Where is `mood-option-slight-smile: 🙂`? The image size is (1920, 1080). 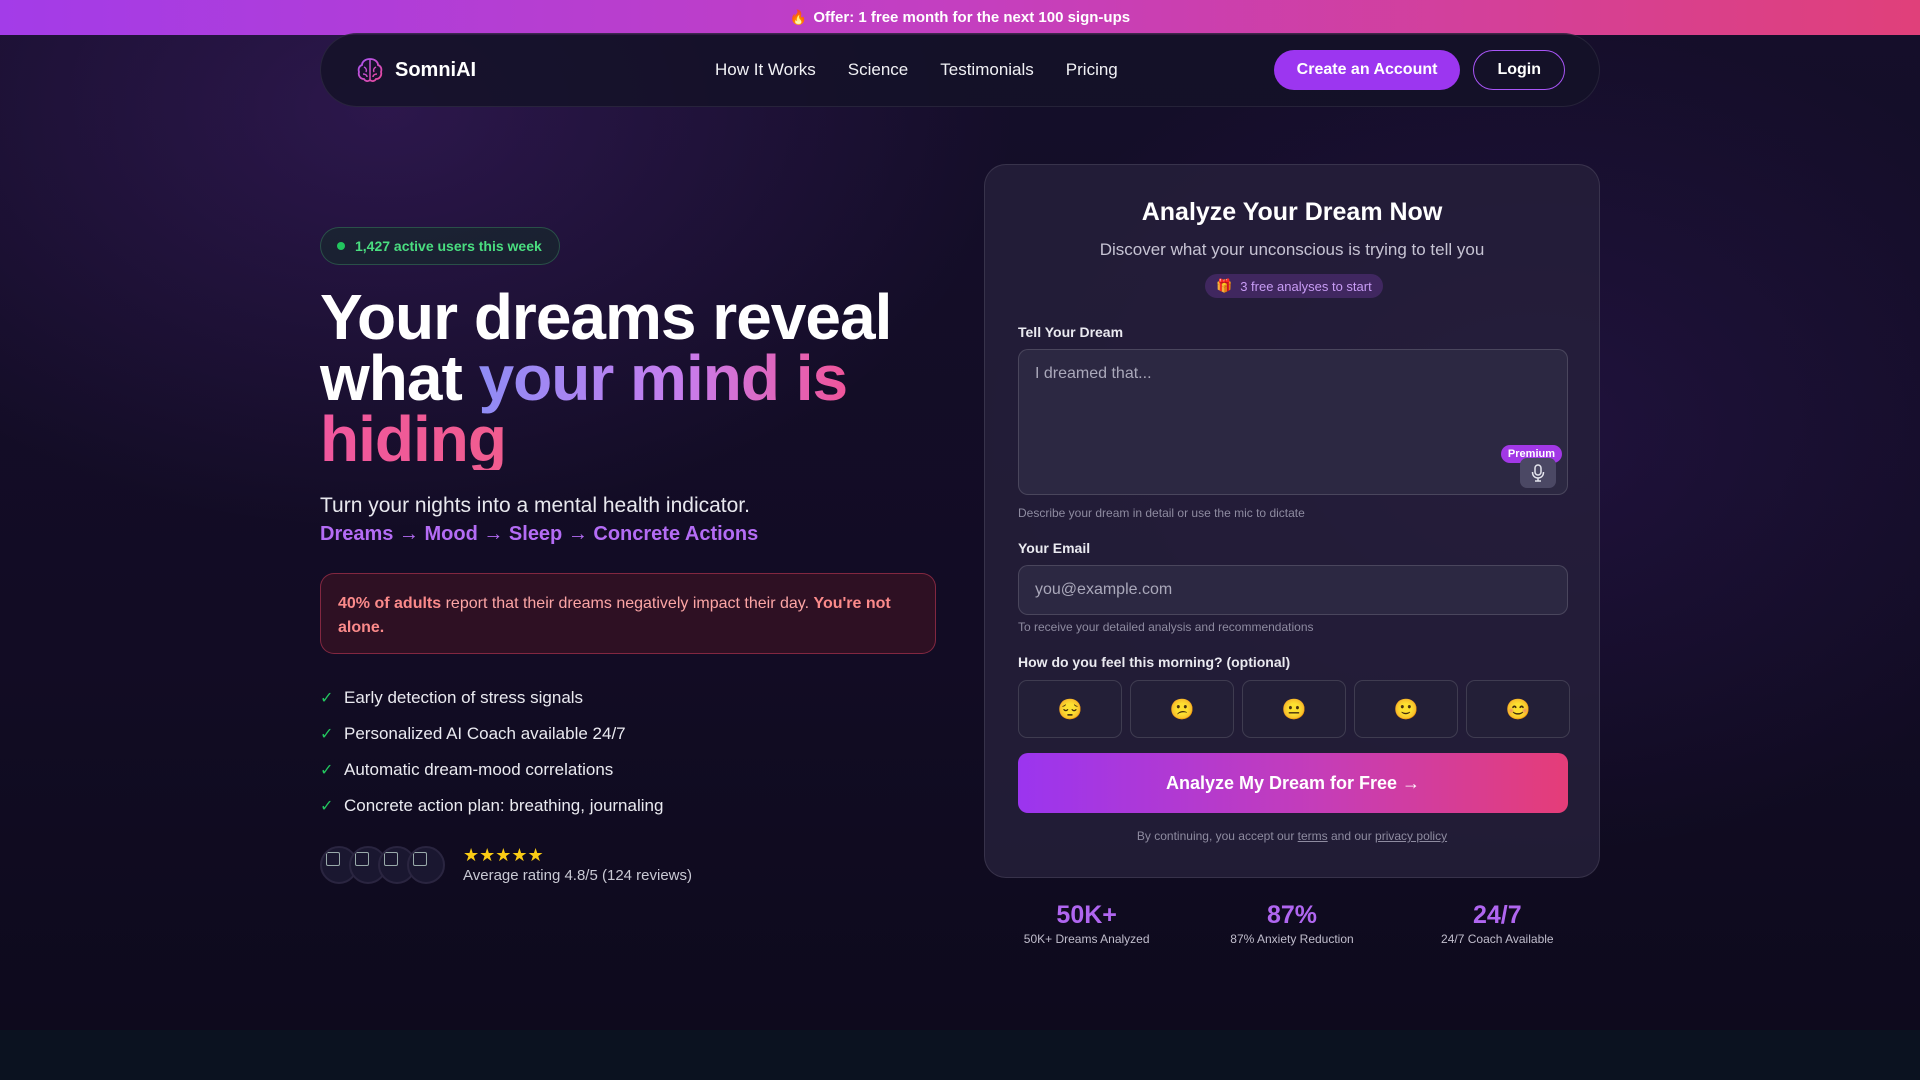 mood-option-slight-smile: 🙂 is located at coordinates (1406, 709).